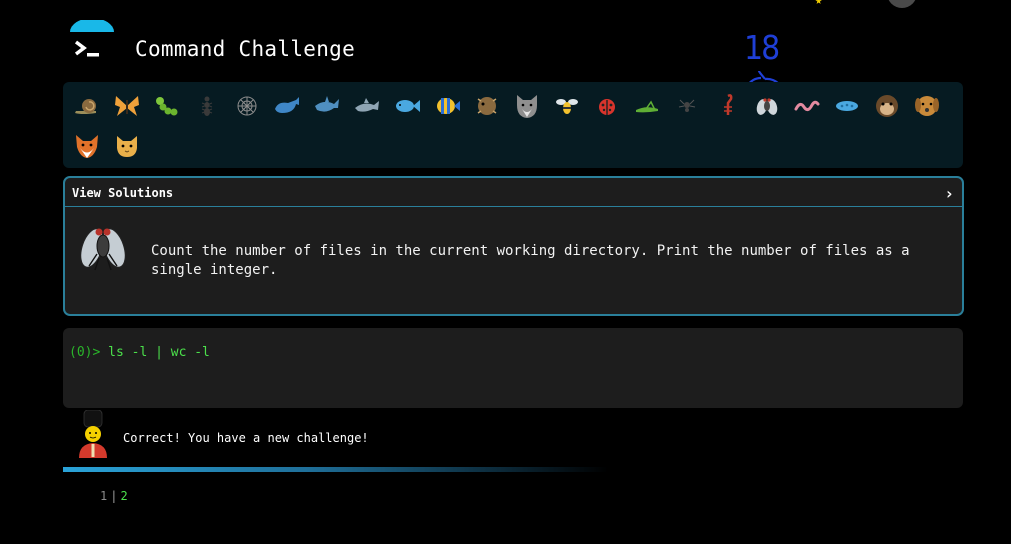  I want to click on terminal-logo-icon, so click(92, 41).